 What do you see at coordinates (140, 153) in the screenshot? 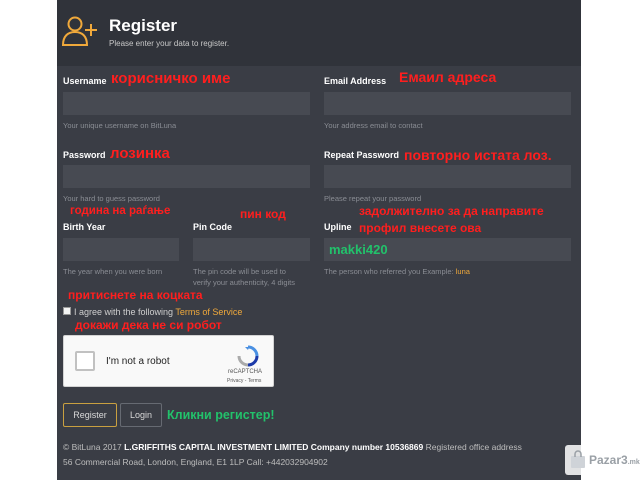
I see `password-annotation: лозинка` at bounding box center [140, 153].